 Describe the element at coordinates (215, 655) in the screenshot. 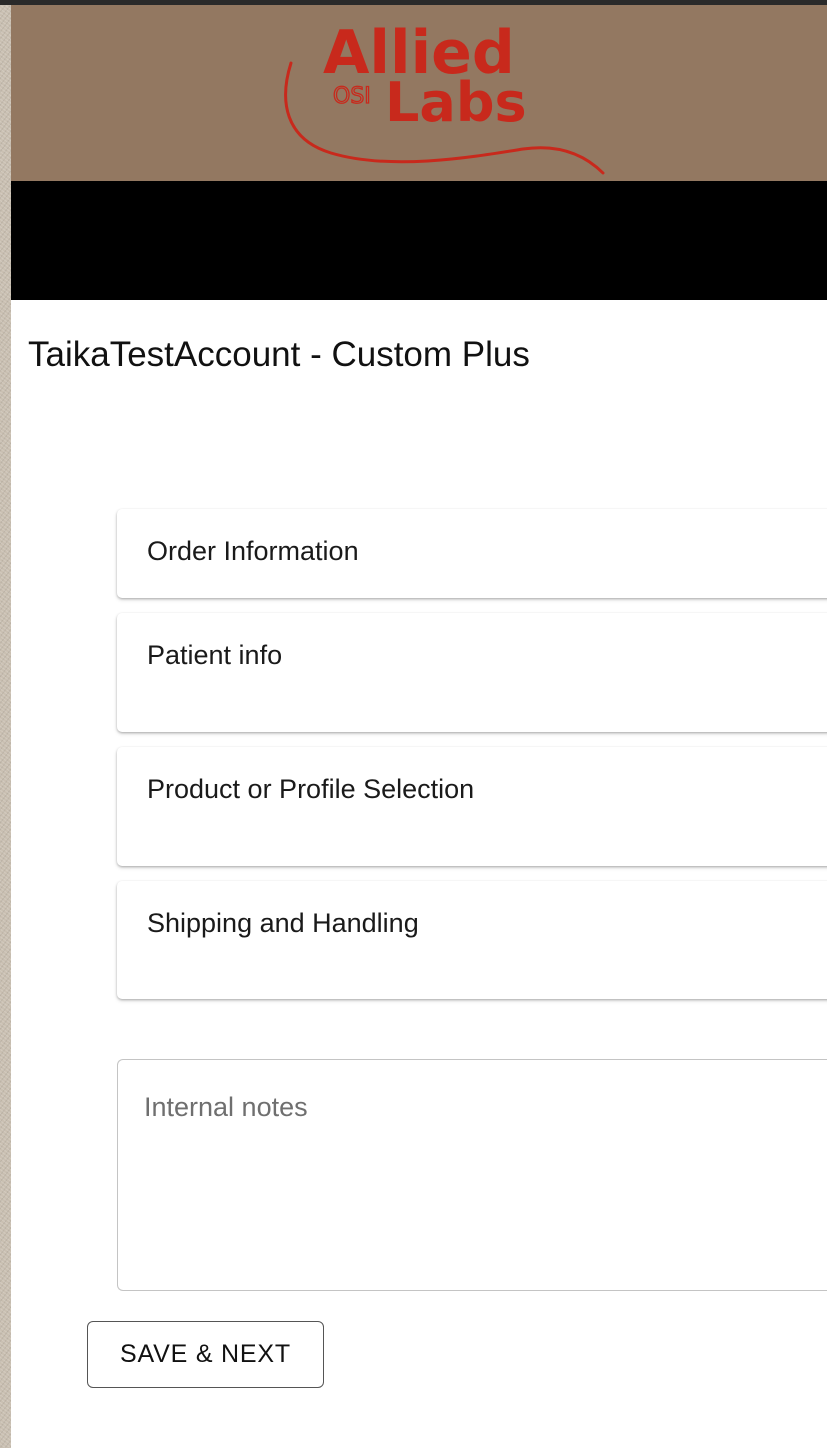

I see `section-label: Patient info` at that location.